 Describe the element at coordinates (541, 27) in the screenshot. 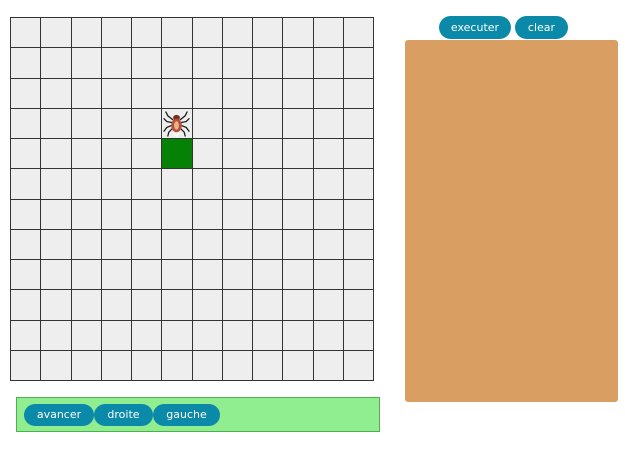

I see `clear-button: clear` at that location.